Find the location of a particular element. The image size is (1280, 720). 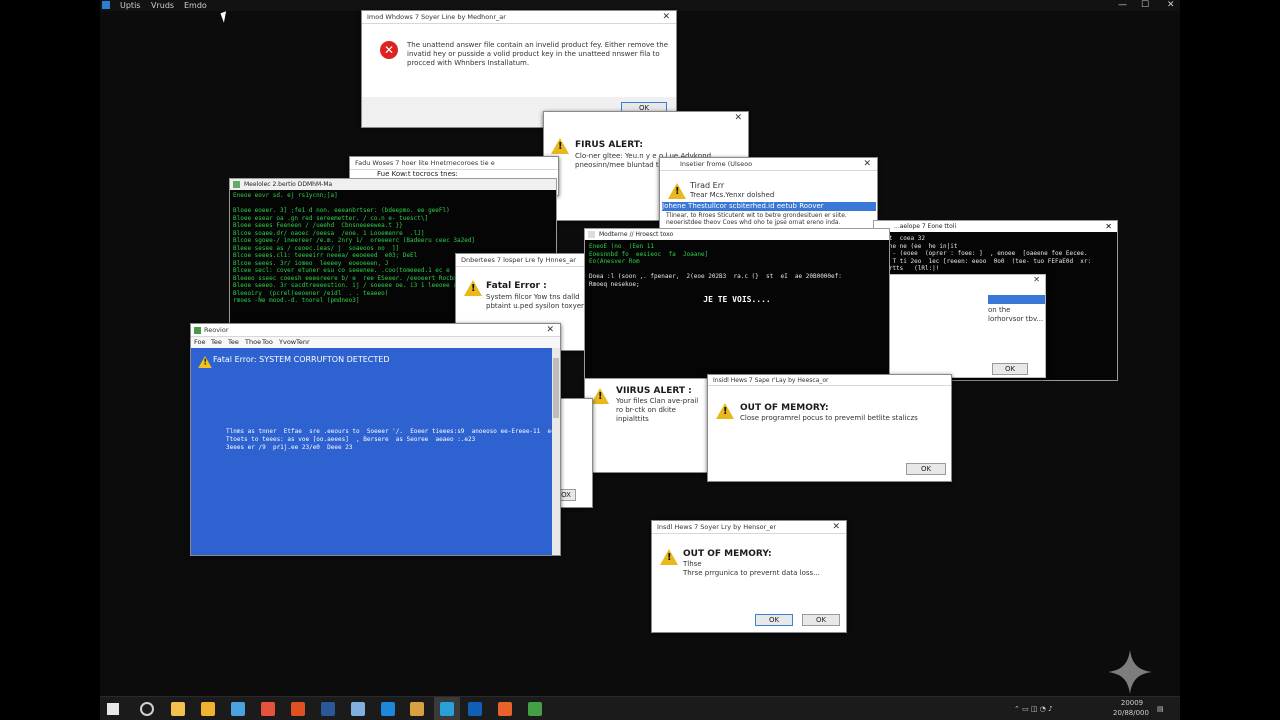

dialog-heading: Tirad Err is located at coordinates (707, 185).